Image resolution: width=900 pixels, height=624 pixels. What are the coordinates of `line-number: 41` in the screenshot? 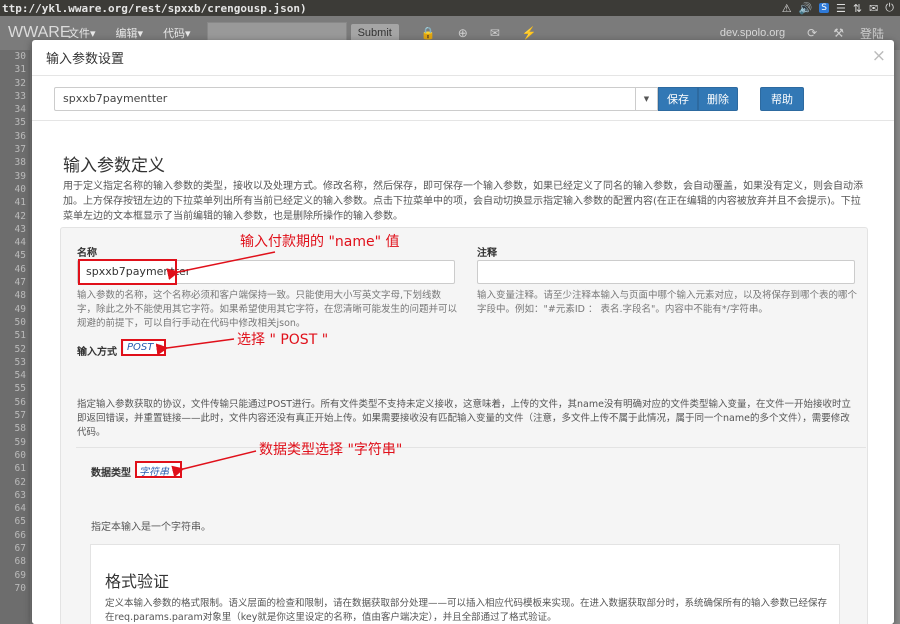 It's located at (20, 203).